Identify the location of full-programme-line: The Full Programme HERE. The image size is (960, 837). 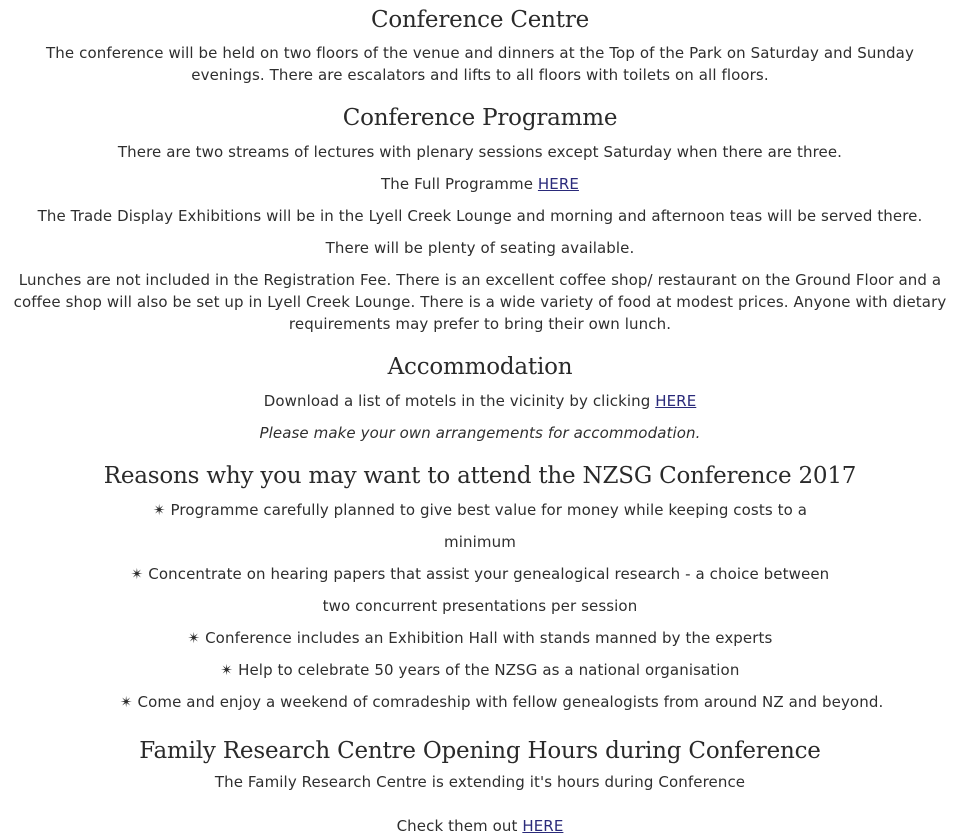
(480, 184).